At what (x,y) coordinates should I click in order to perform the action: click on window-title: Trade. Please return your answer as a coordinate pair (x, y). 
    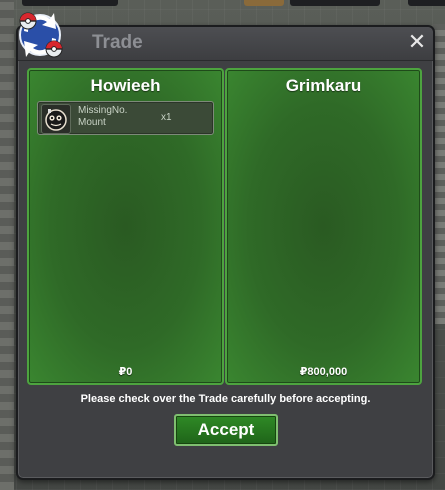
    Looking at the image, I should click on (117, 42).